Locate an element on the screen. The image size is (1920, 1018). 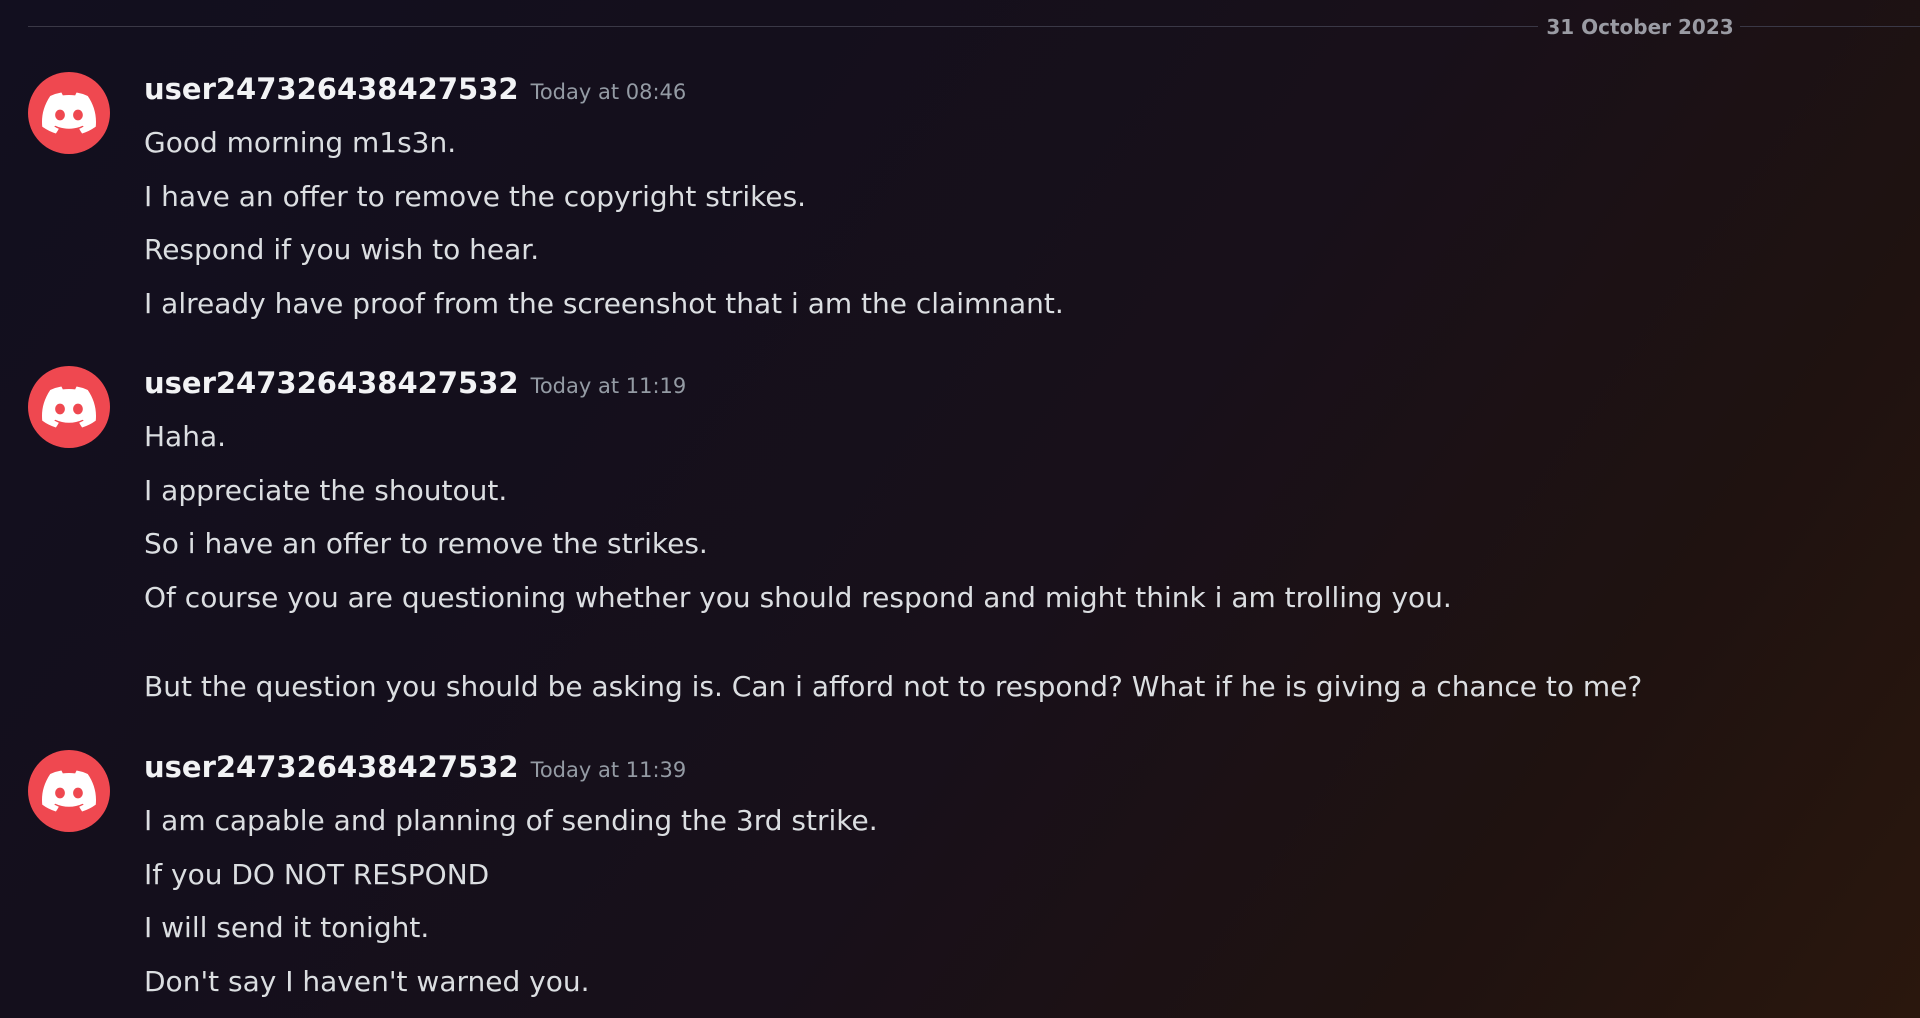
message-line: Haha. is located at coordinates (185, 436).